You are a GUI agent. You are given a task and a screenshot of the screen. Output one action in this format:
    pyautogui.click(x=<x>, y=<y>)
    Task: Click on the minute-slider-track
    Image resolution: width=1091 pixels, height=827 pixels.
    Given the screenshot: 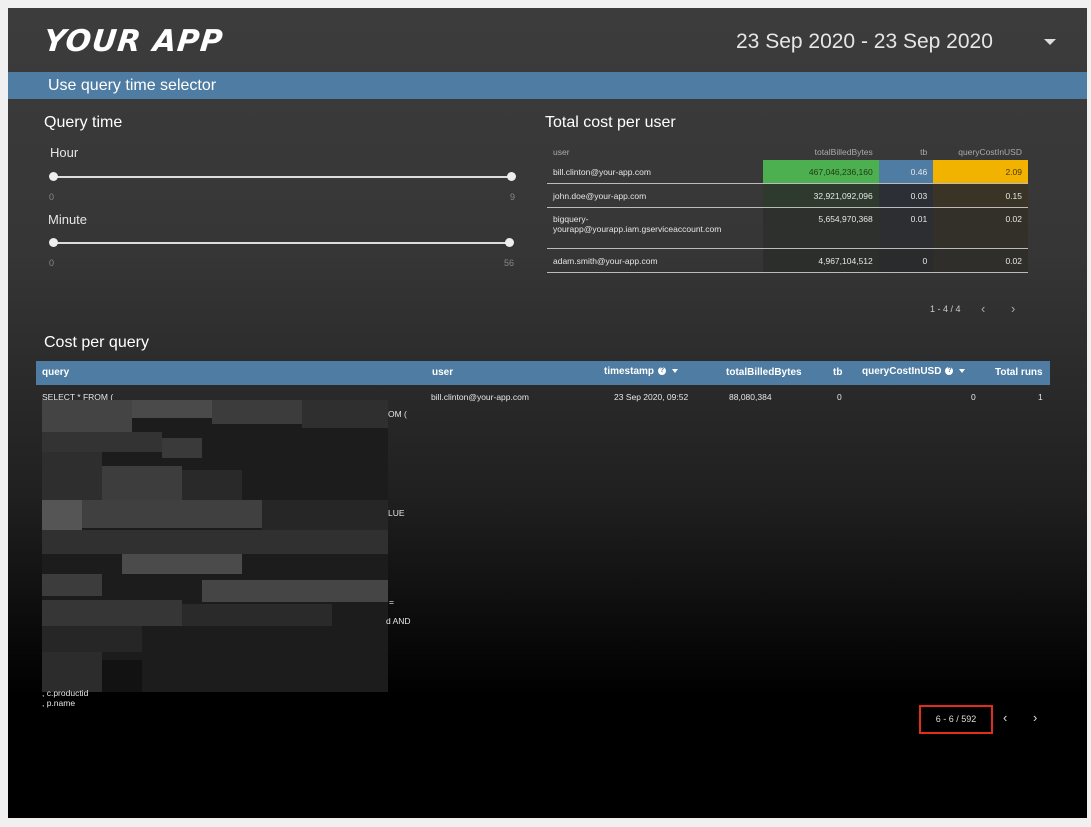 What is the action you would take?
    pyautogui.click(x=282, y=243)
    